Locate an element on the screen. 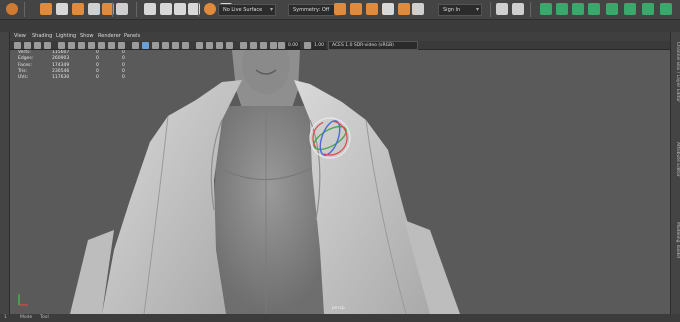 This screenshot has width=680, height=322. textured-icon is located at coordinates (165, 45).